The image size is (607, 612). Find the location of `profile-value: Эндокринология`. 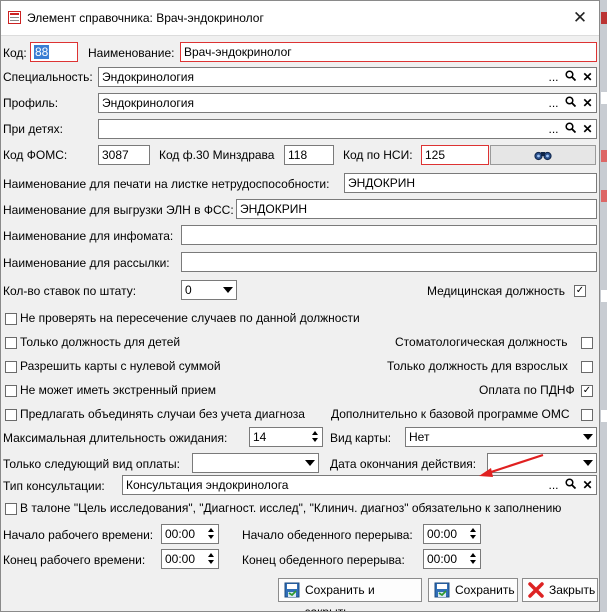

profile-value: Эндокринология is located at coordinates (148, 103).